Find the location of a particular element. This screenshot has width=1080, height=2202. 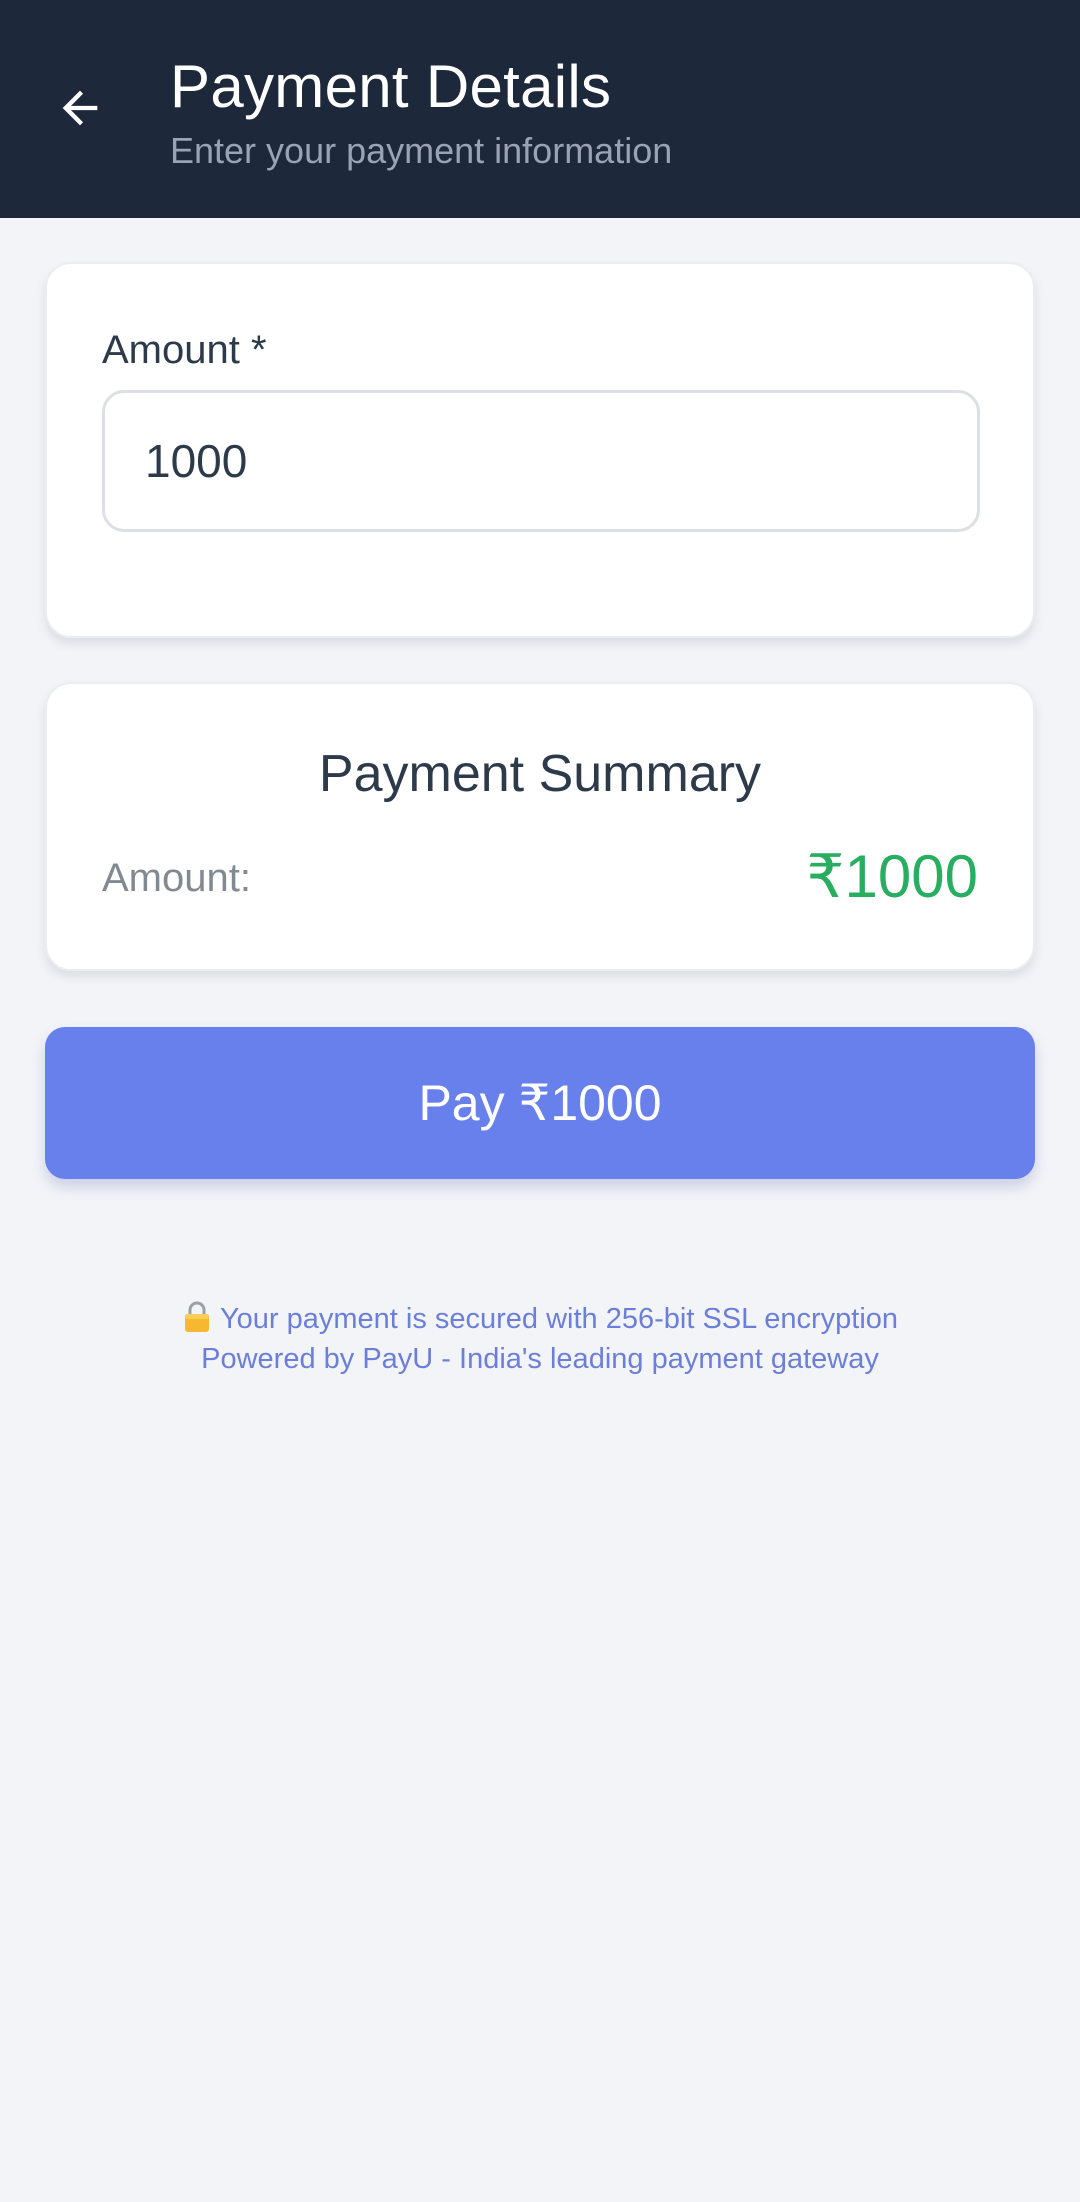

back-button is located at coordinates (80, 108).